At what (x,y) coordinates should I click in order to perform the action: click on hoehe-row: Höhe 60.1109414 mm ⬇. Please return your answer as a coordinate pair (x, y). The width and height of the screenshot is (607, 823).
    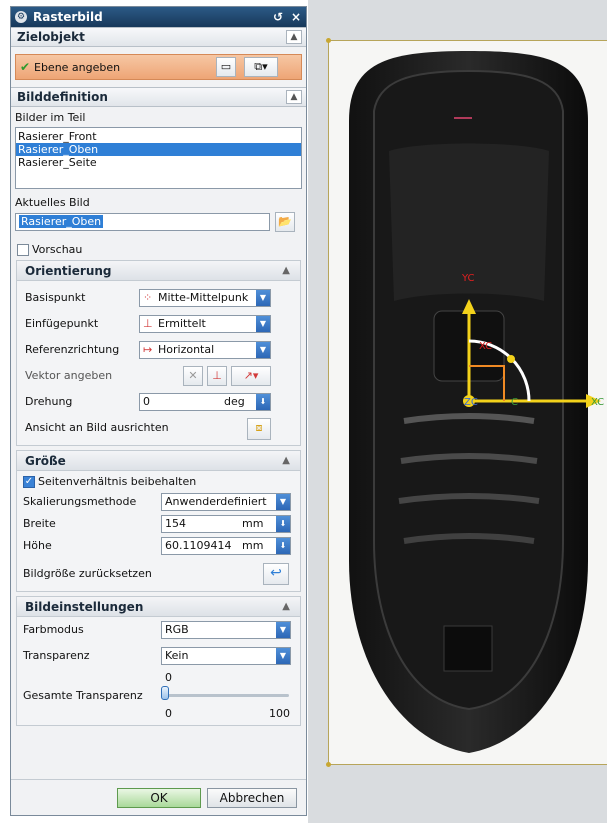
    Looking at the image, I should click on (158, 546).